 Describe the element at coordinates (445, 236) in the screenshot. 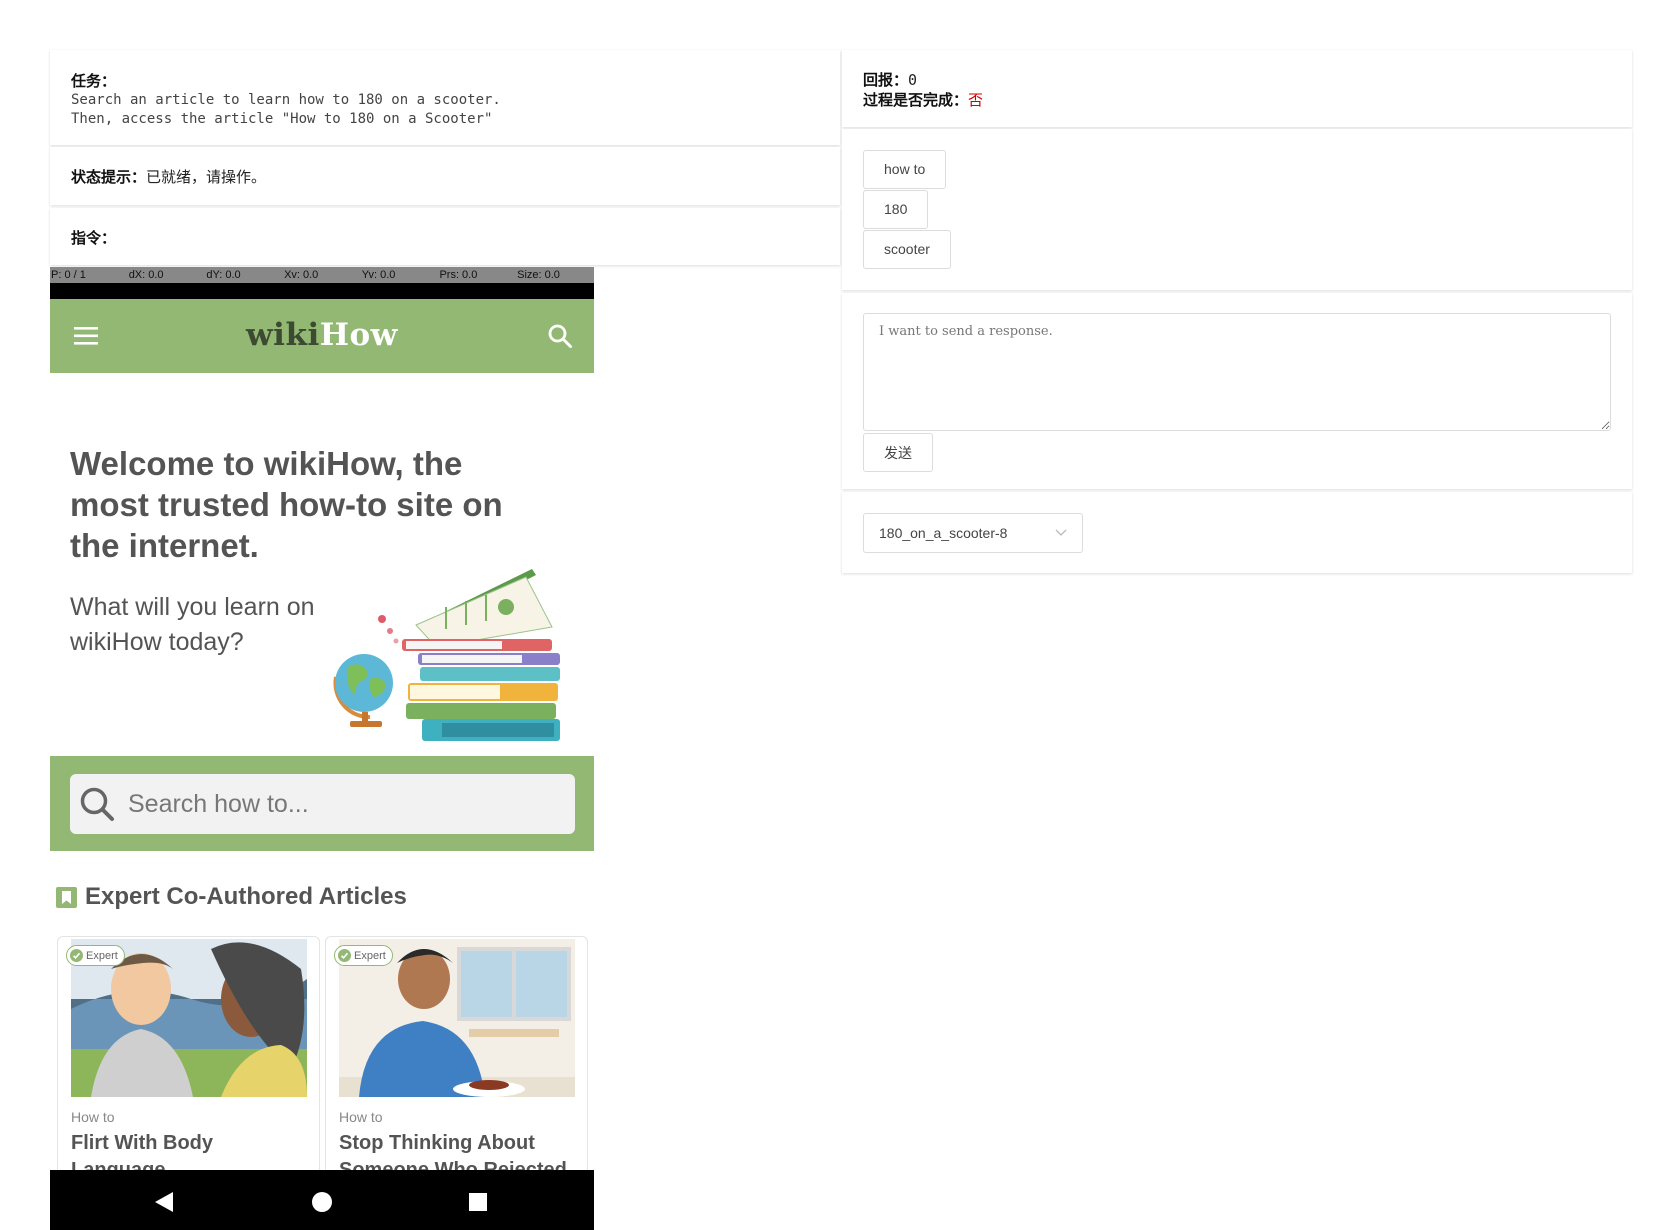

I see `command-card: 指令：` at that location.